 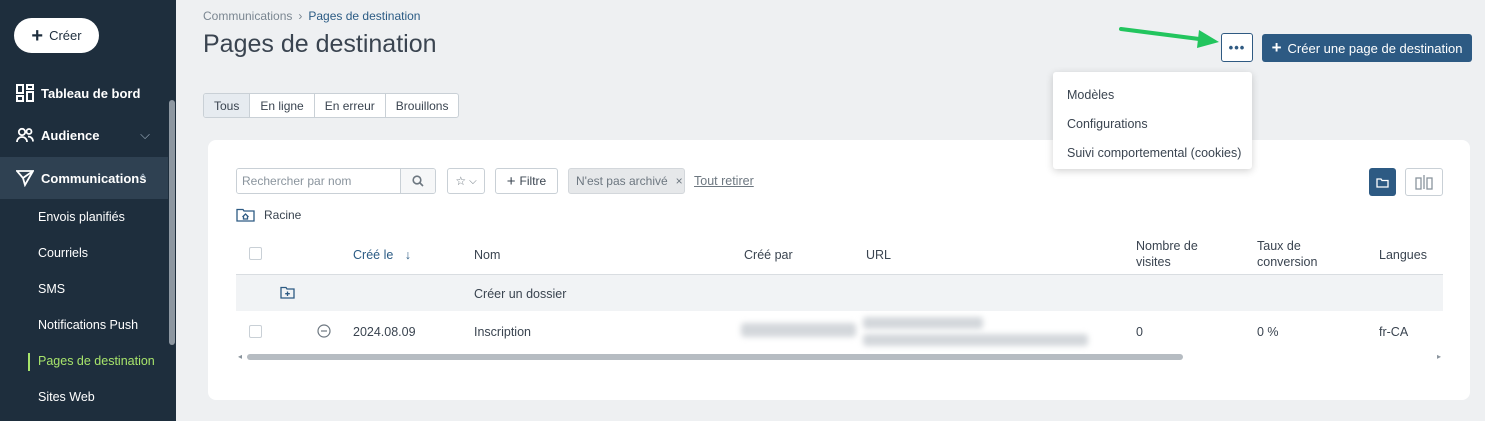 I want to click on close-icon: ×, so click(x=679, y=181).